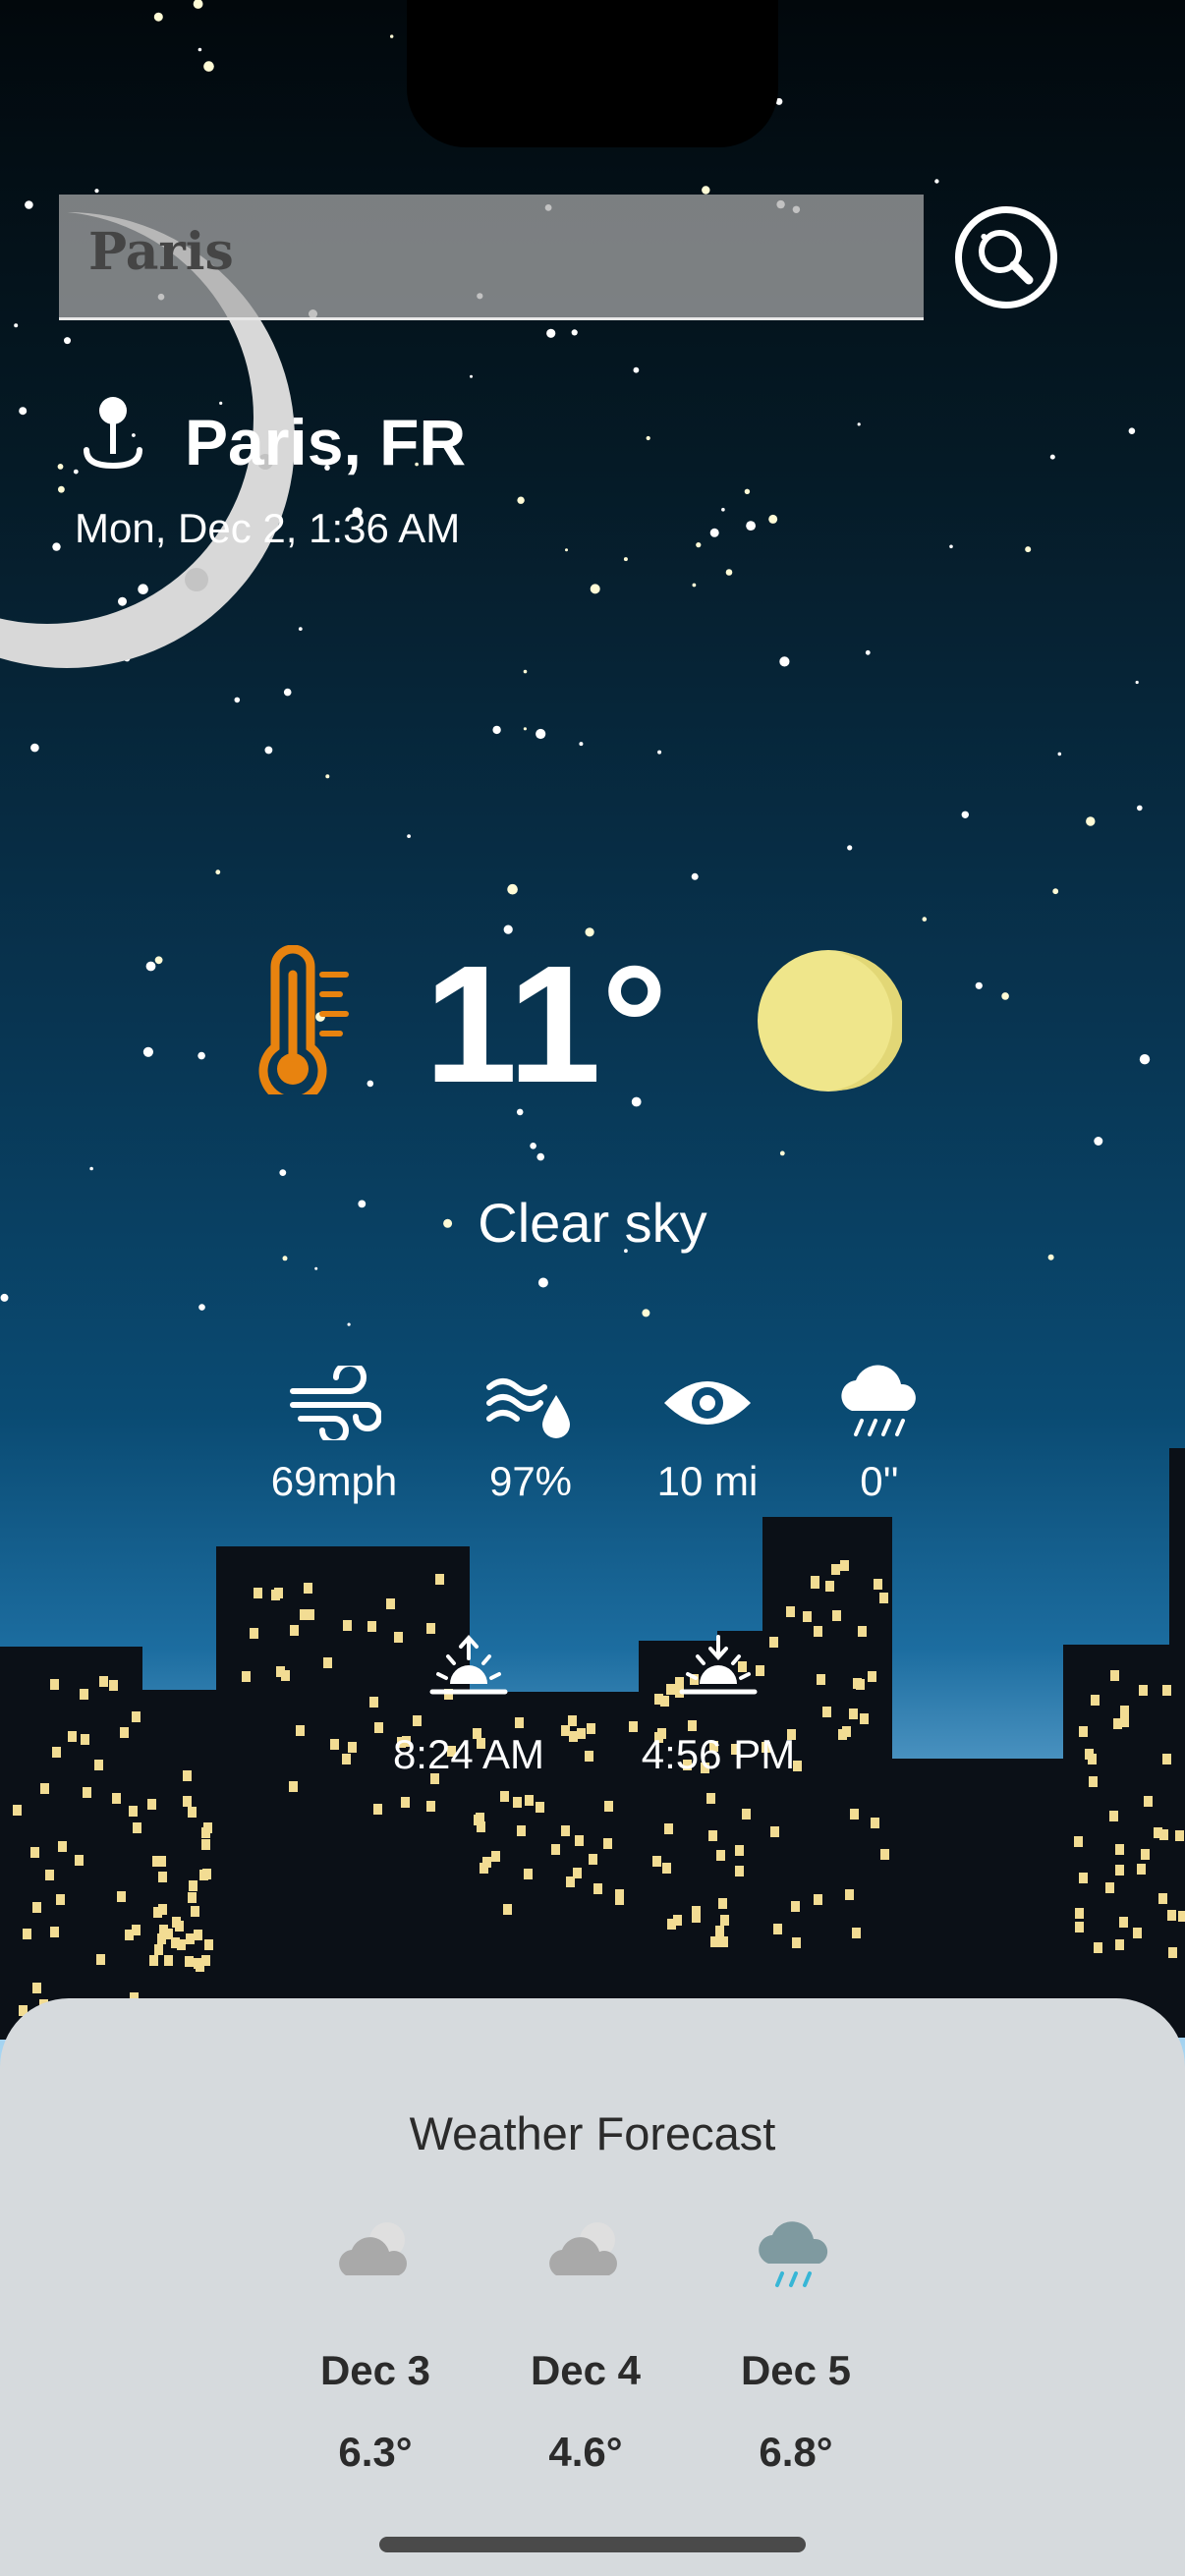 The height and width of the screenshot is (2576, 1185). Describe the element at coordinates (796, 2370) in the screenshot. I see `forecast-date: Dec 5` at that location.